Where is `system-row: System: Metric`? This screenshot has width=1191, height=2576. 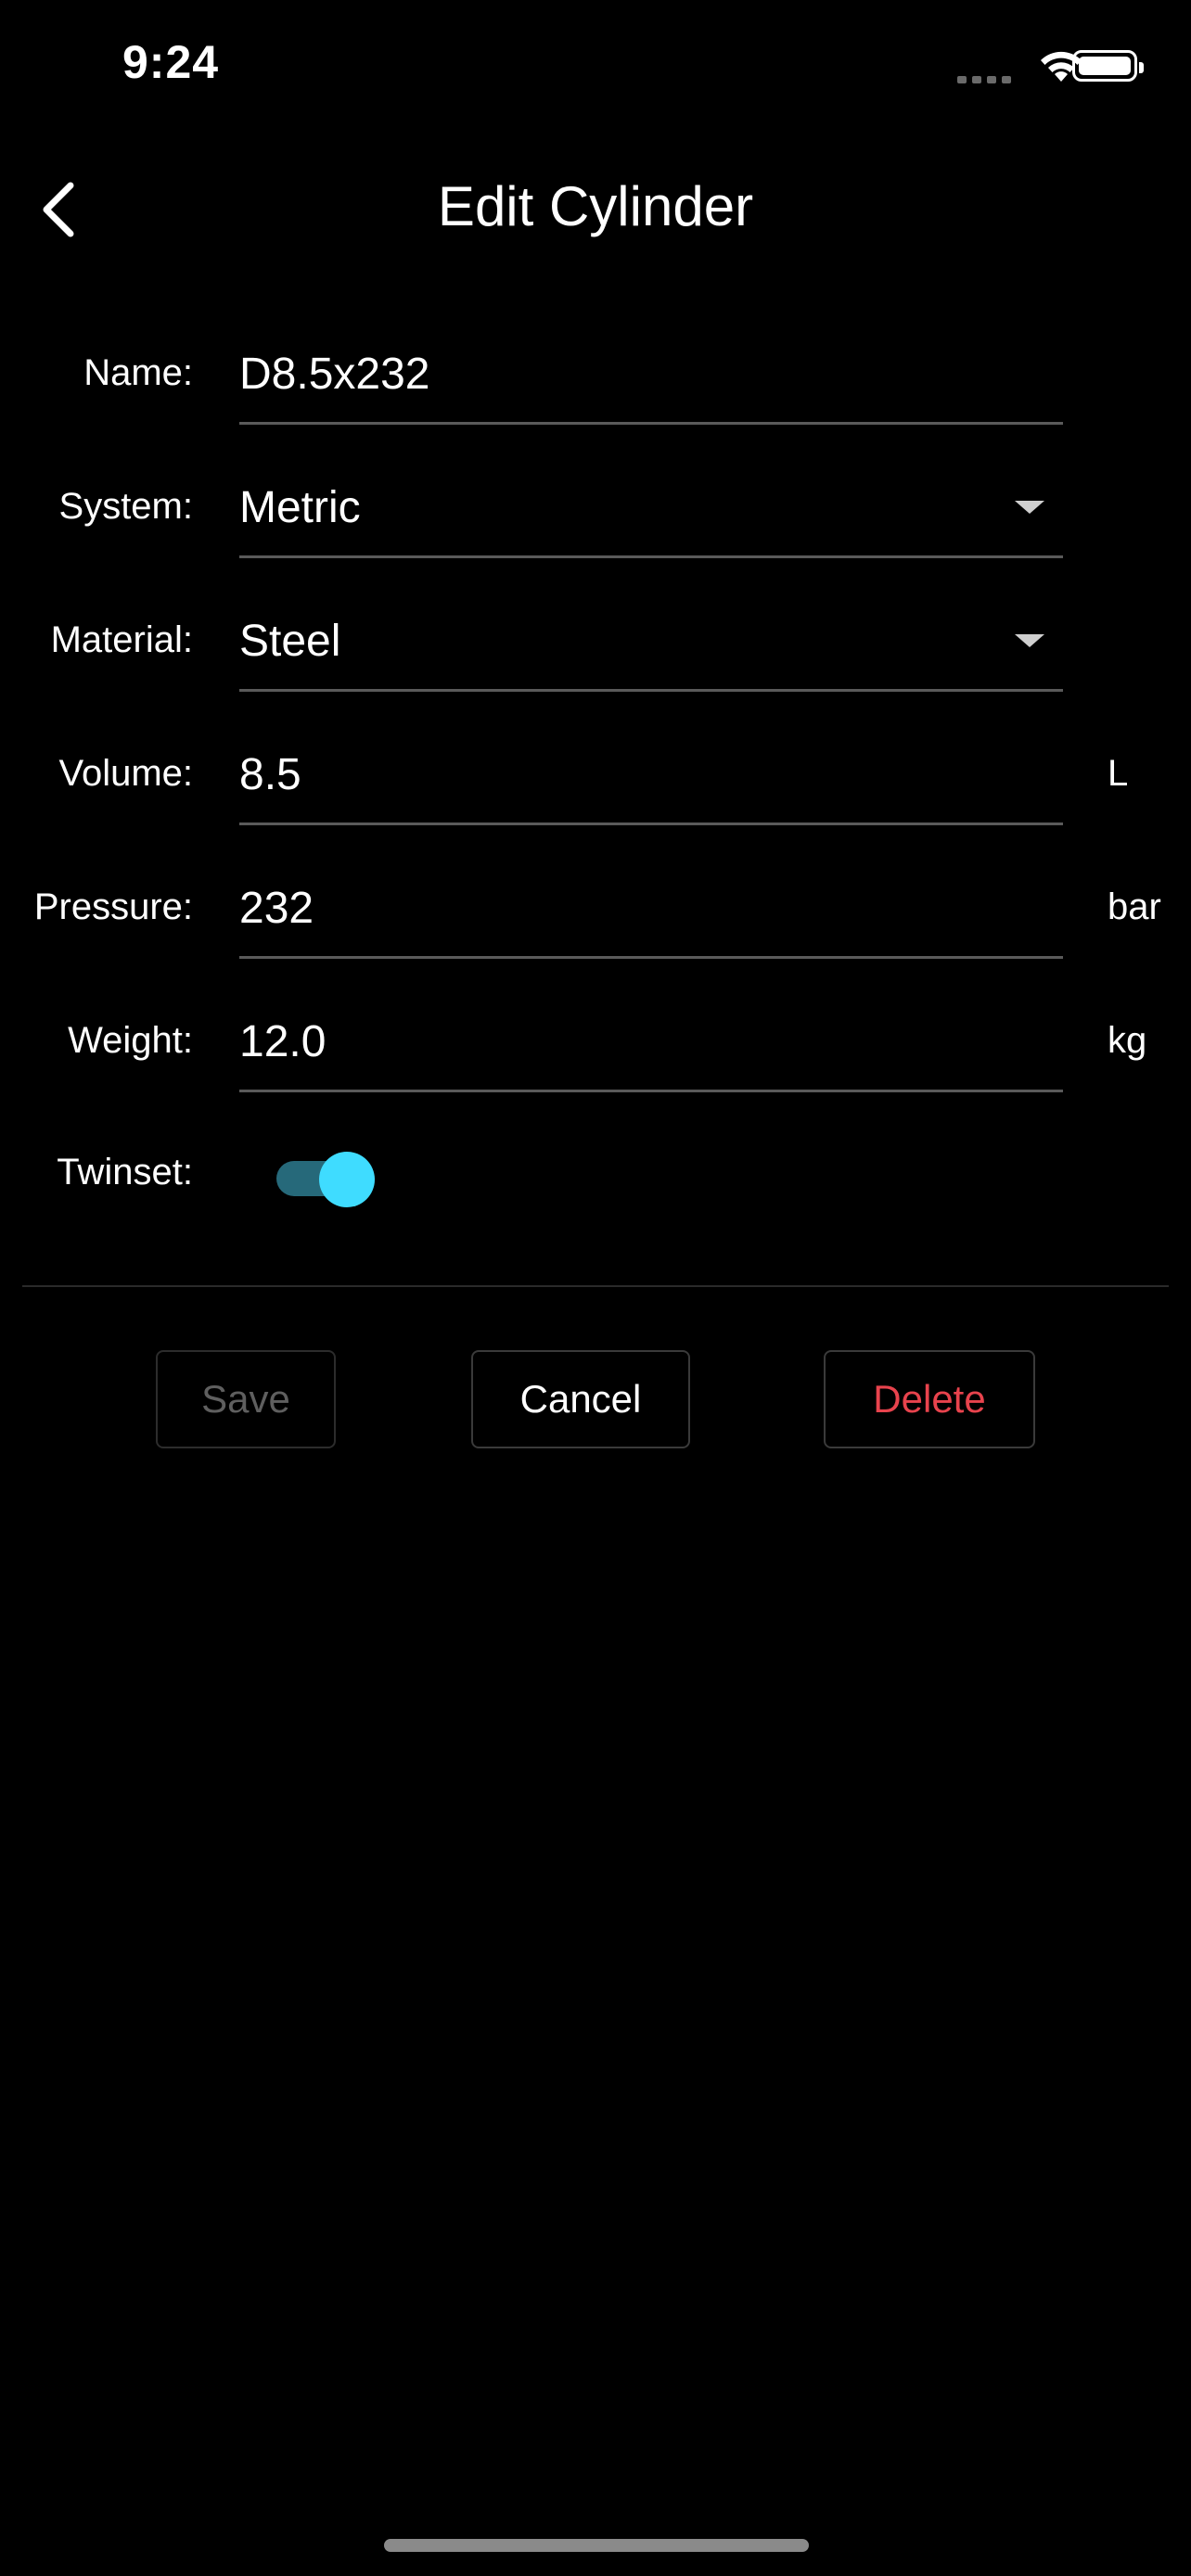 system-row: System: Metric is located at coordinates (595, 510).